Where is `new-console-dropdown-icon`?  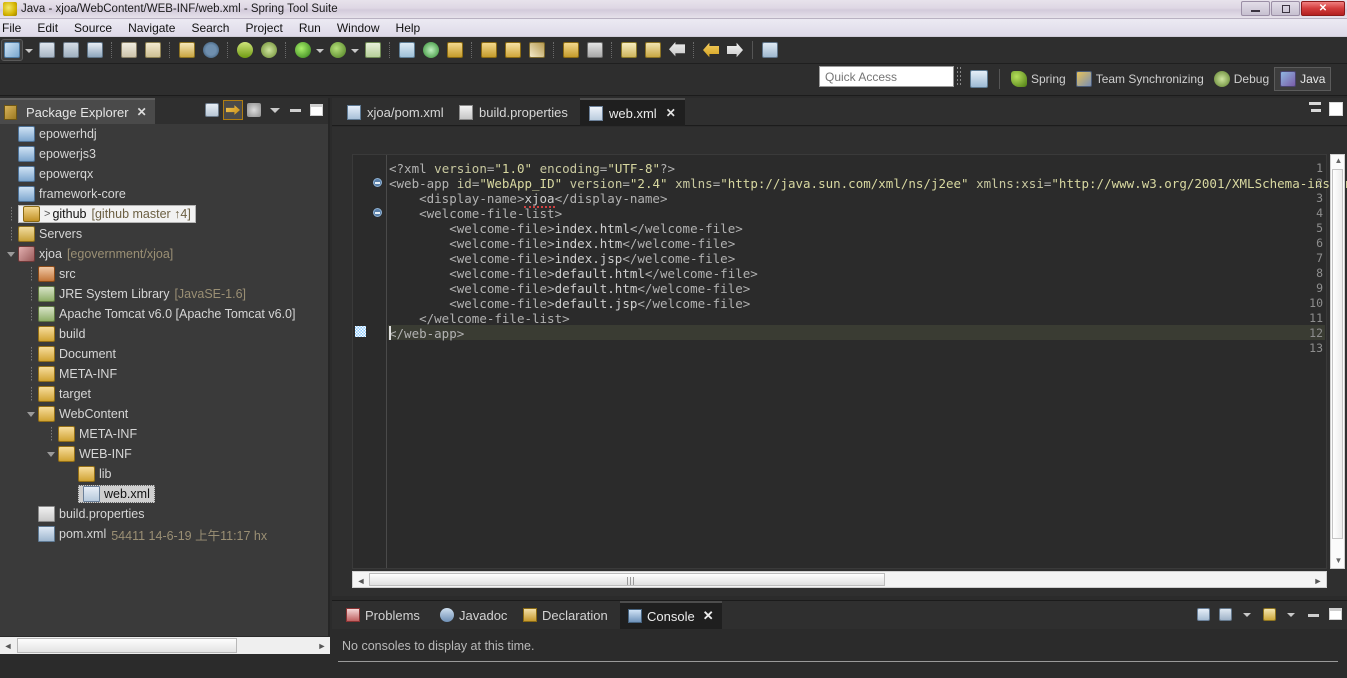
new-console-dropdown-icon is located at coordinates (1291, 614).